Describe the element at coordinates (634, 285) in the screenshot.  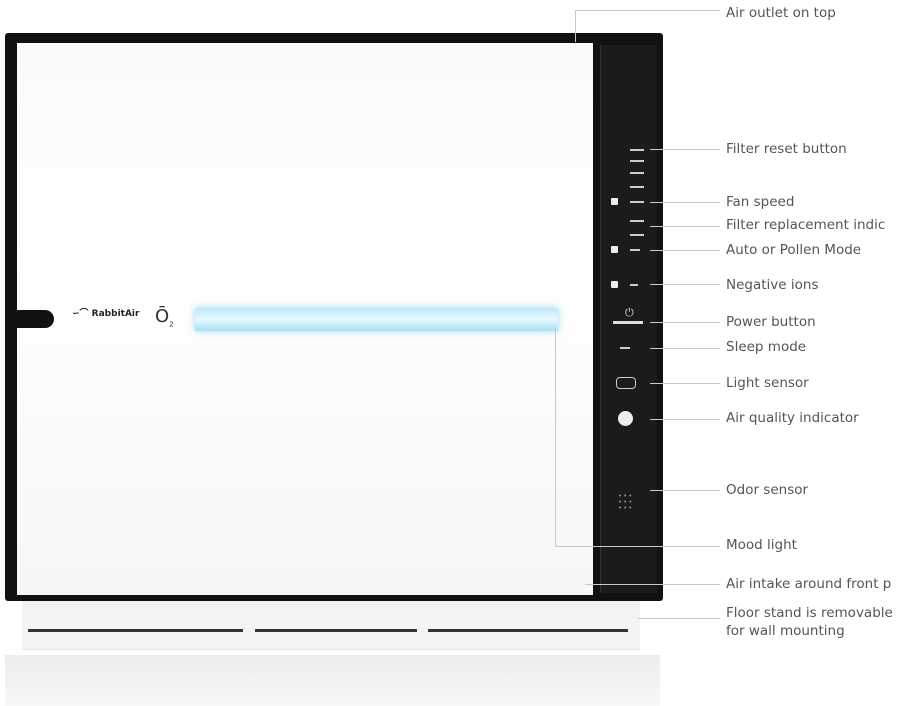
I see `ion-indicator` at that location.